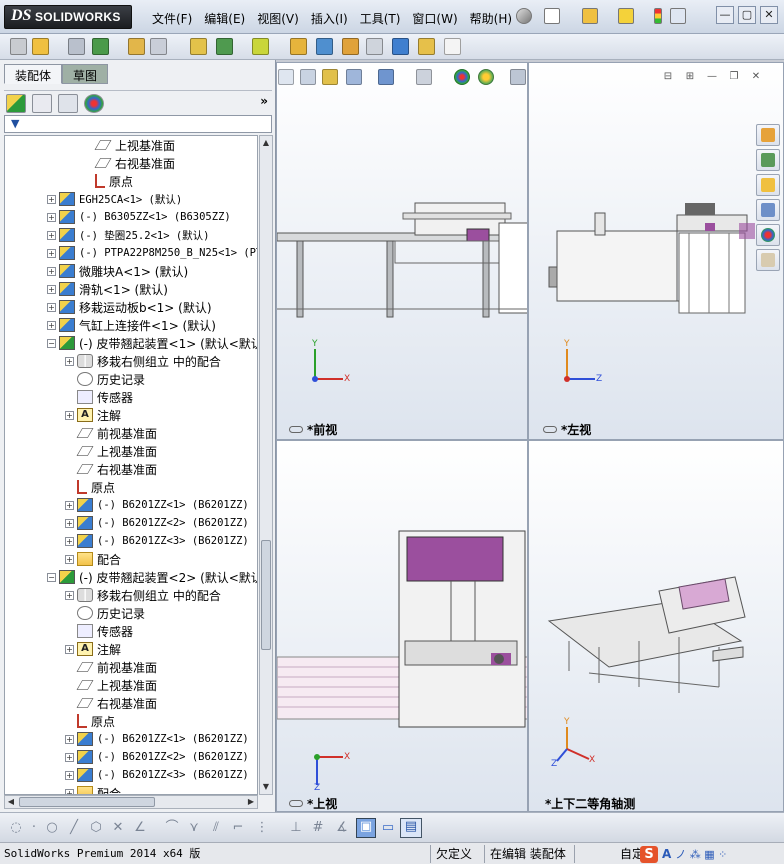 This screenshot has height=864, width=784. Describe the element at coordinates (85, 74) in the screenshot. I see `tab-sketch: 草图` at that location.